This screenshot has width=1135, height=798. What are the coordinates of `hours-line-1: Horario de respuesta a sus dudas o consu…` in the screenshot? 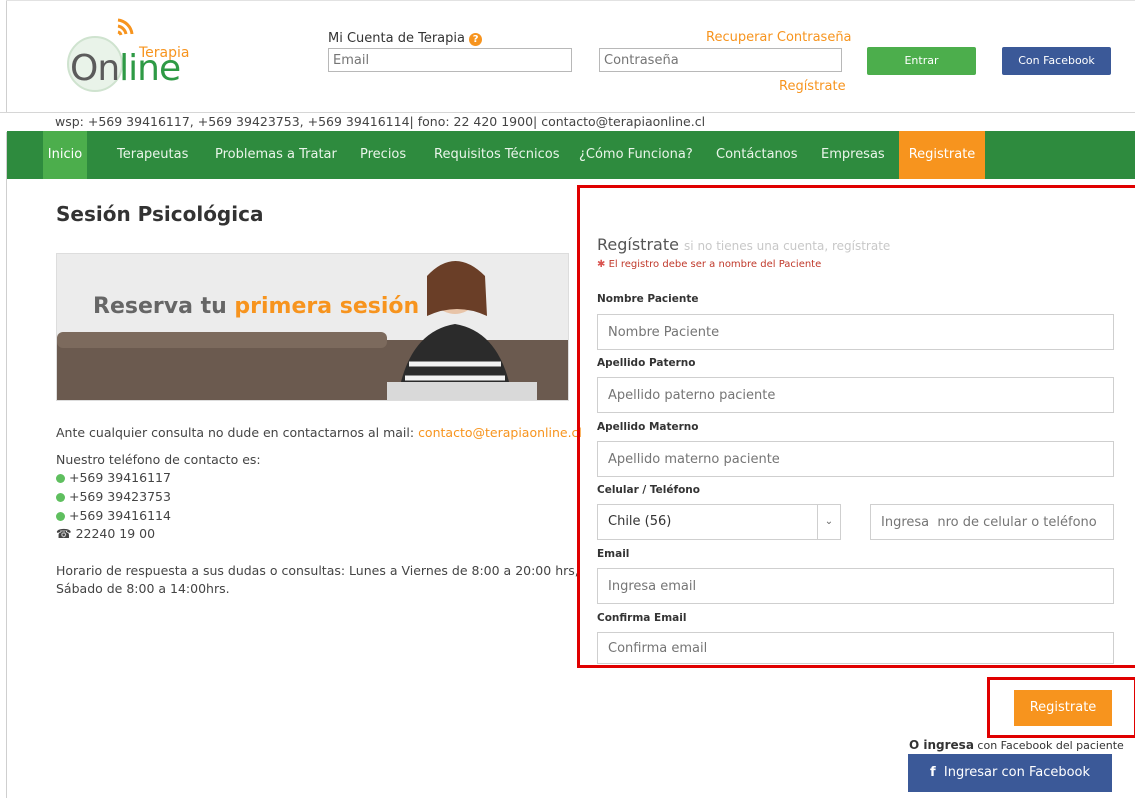 It's located at (317, 570).